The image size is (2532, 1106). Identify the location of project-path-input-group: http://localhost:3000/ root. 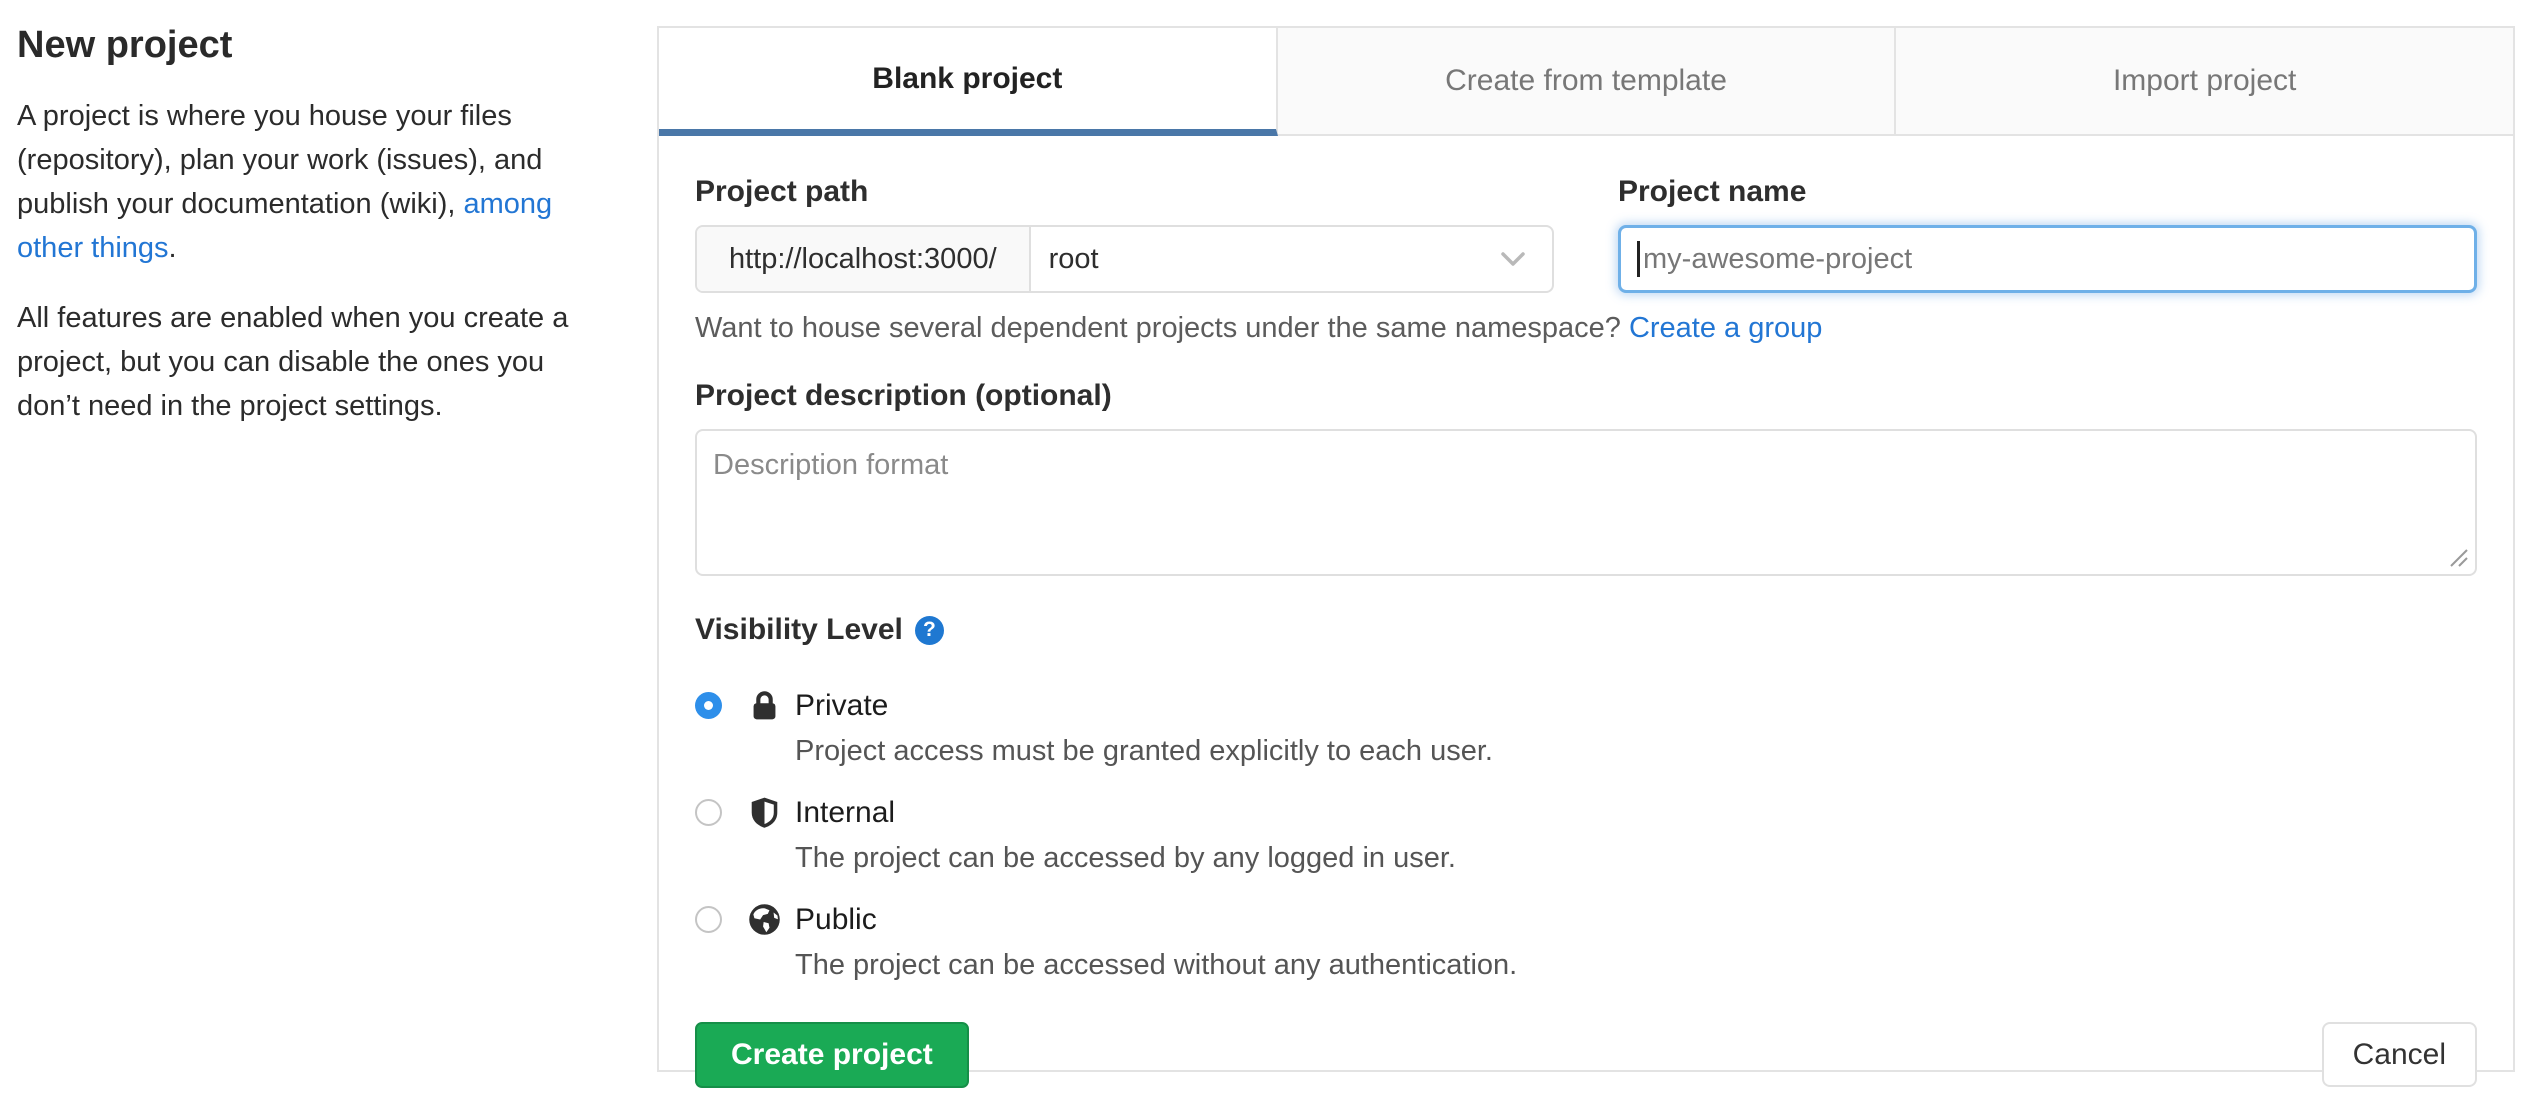
(1124, 259).